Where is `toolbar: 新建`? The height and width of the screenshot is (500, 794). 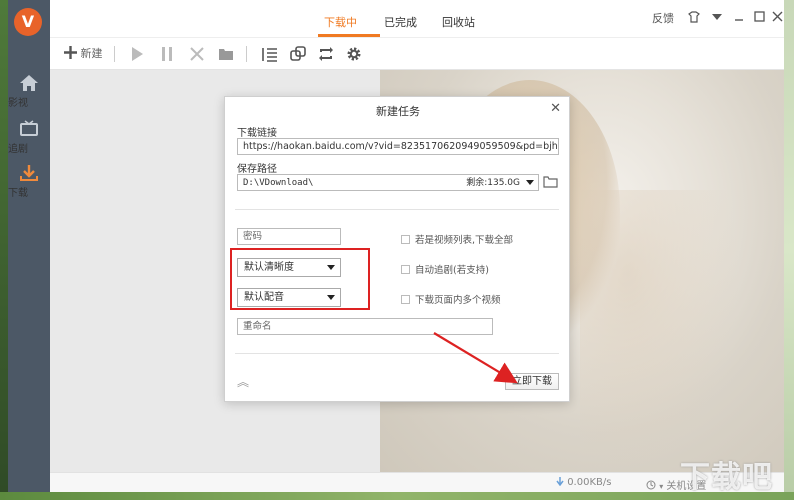 toolbar: 新建 is located at coordinates (417, 54).